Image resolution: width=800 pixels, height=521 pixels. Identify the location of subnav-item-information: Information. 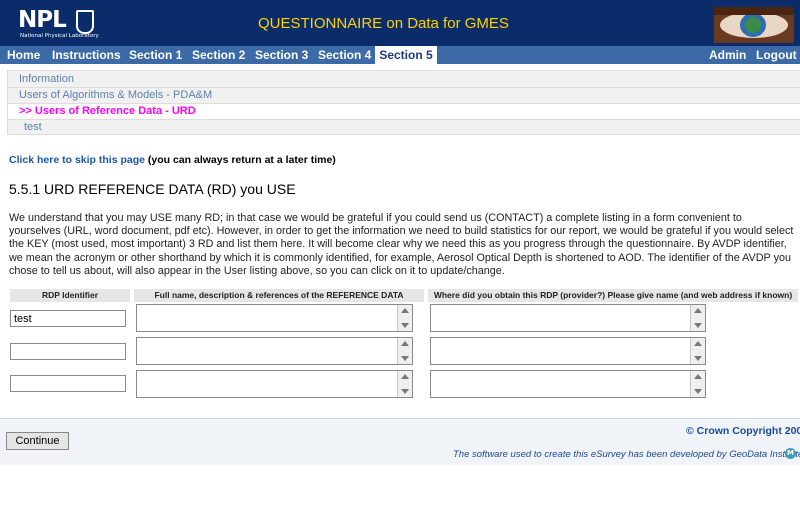
(404, 80).